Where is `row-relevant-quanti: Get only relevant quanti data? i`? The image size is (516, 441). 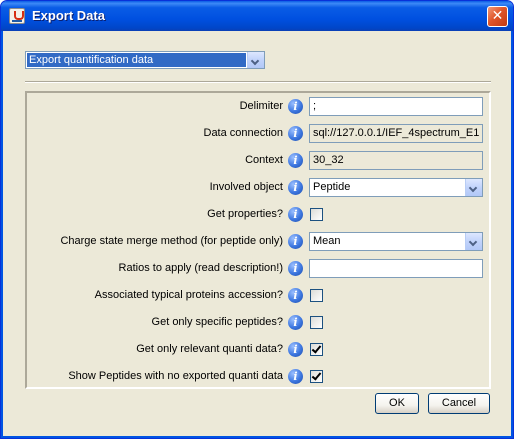
row-relevant-quanti: Get only relevant quanti data? i is located at coordinates (258, 350).